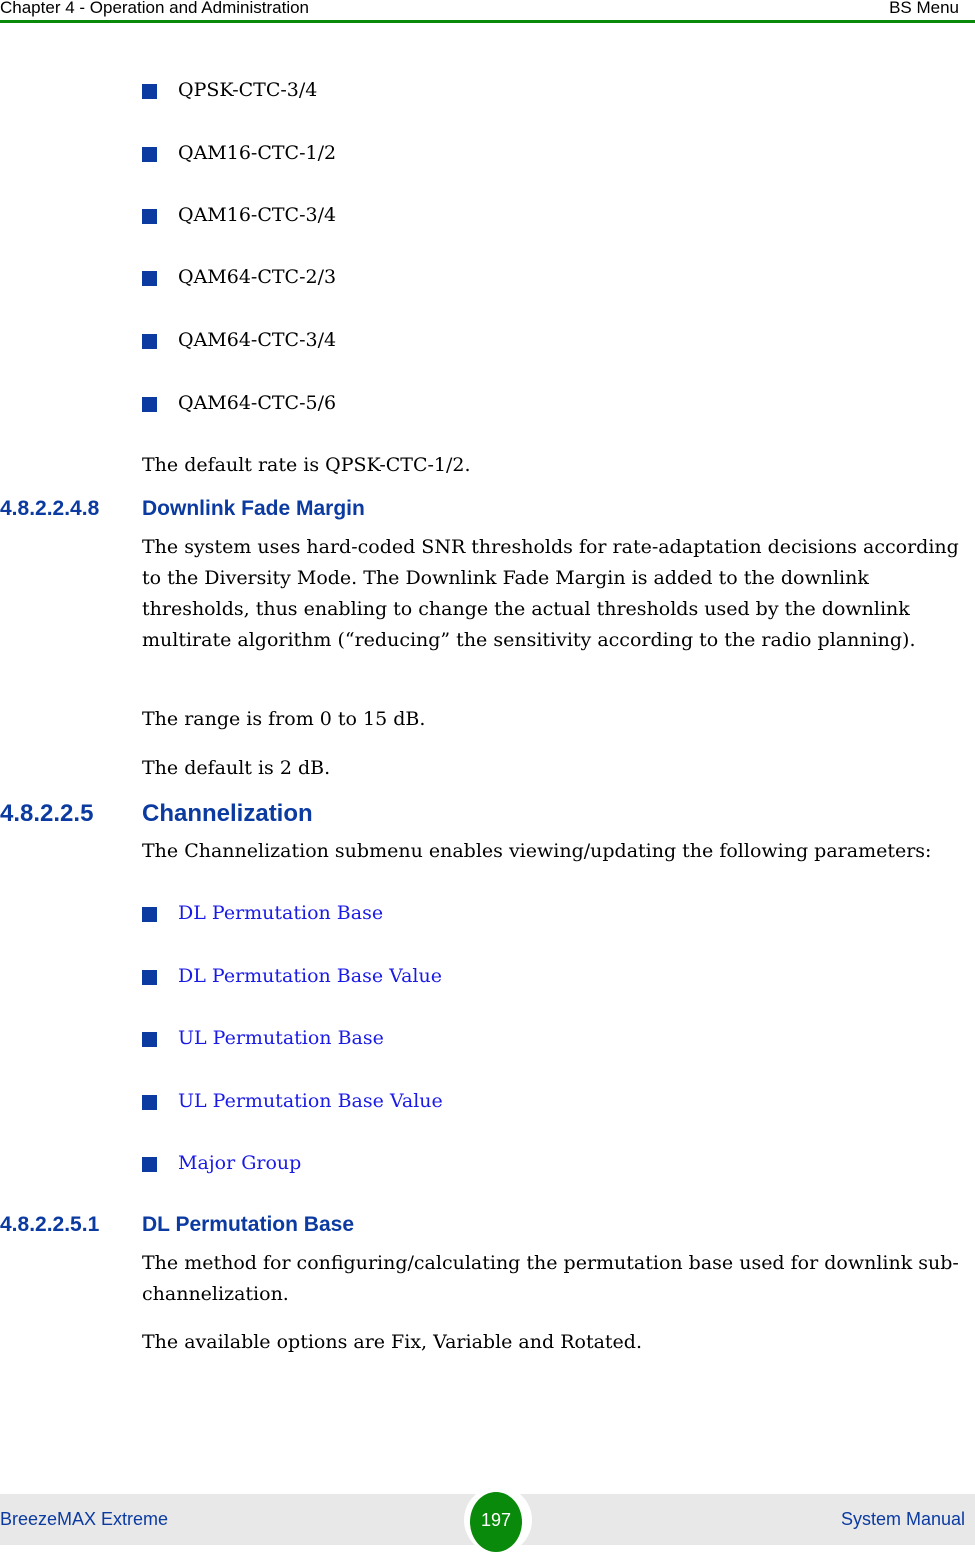  What do you see at coordinates (253, 508) in the screenshot?
I see `section-title: Downlink Fade Margin` at bounding box center [253, 508].